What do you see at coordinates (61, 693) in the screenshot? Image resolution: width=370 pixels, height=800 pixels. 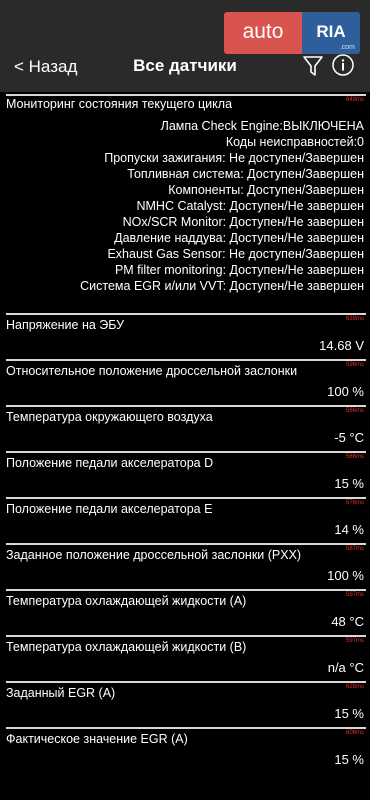 I see `sensor-label: Заданный EGR (A)` at bounding box center [61, 693].